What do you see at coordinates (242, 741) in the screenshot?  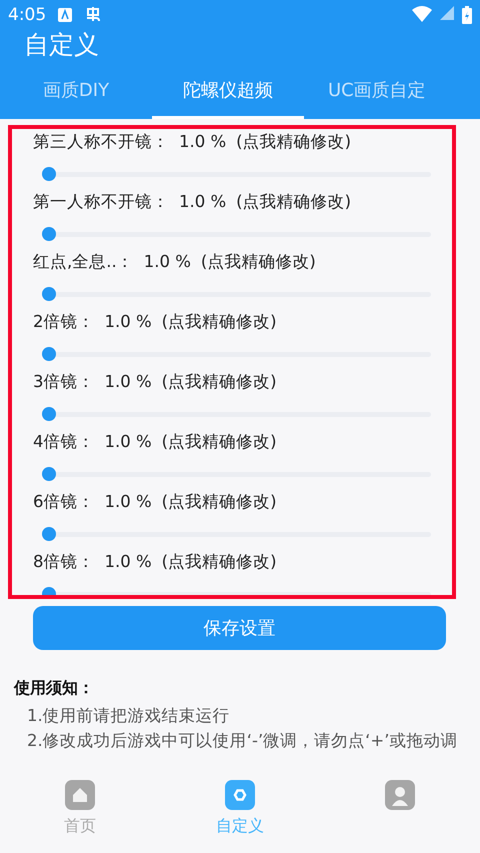 I see `notice-text: 2.修改成功后游戏中可以使用‘-’微调，请勿点‘+’或拖动调` at bounding box center [242, 741].